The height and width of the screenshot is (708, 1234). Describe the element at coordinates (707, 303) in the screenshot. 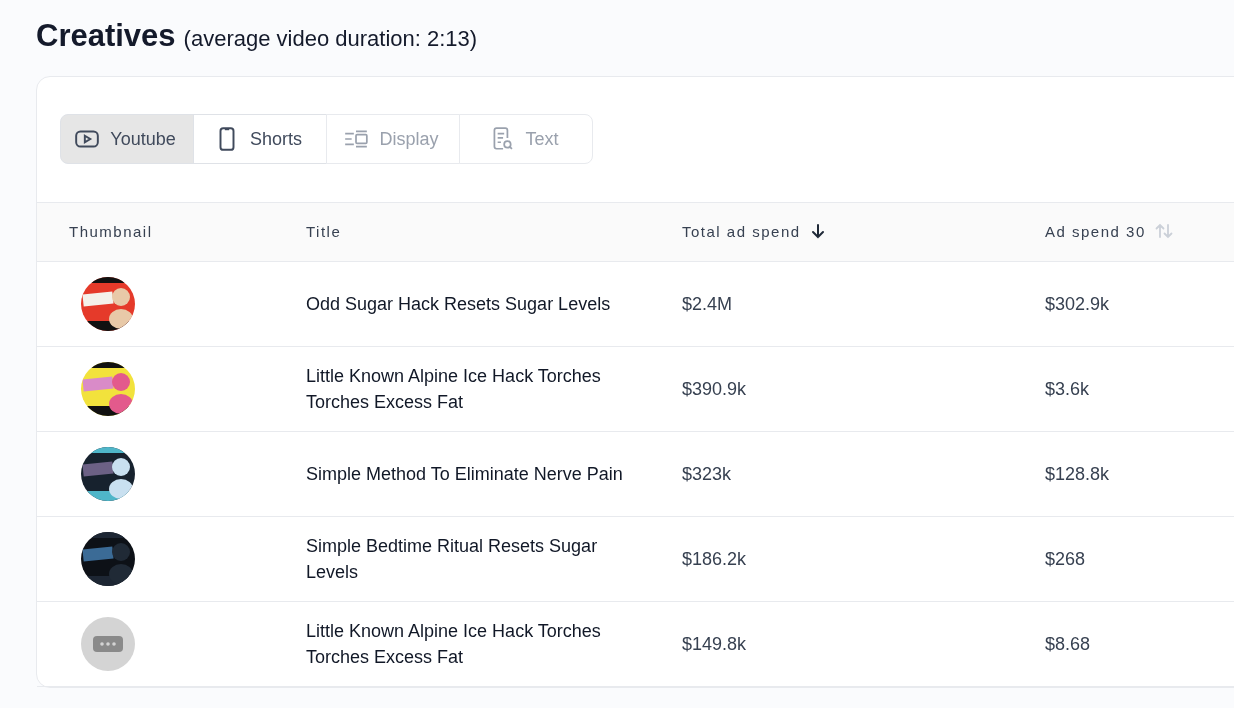

I see `total-spend: $2.4M` at that location.